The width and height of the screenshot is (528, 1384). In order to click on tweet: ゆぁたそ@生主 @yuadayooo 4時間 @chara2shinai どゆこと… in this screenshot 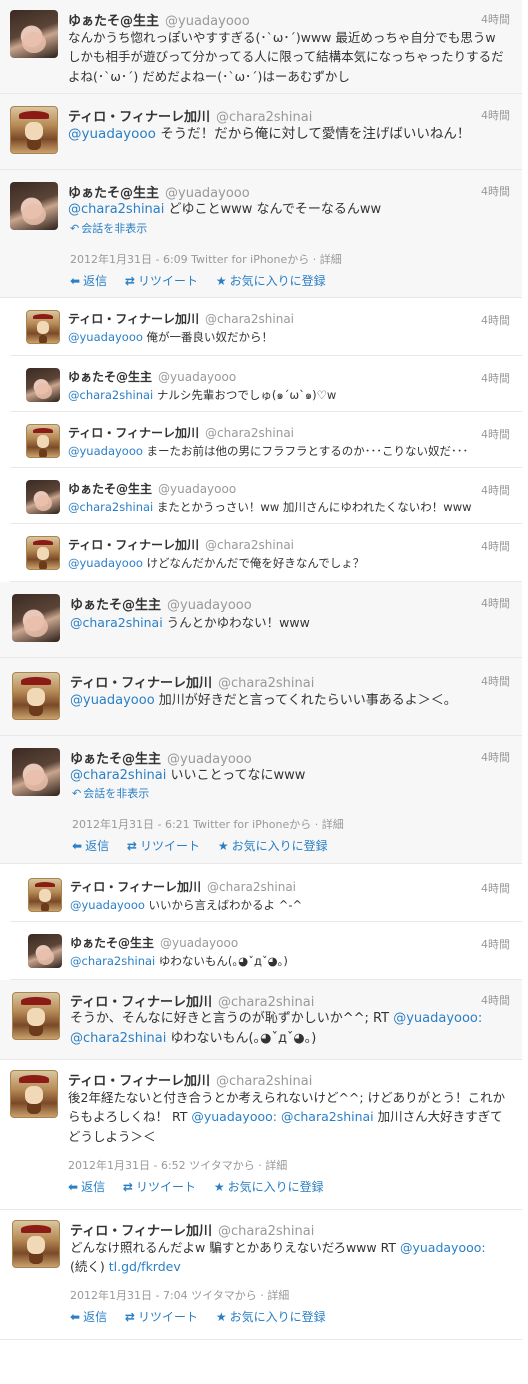, I will do `click(261, 234)`.